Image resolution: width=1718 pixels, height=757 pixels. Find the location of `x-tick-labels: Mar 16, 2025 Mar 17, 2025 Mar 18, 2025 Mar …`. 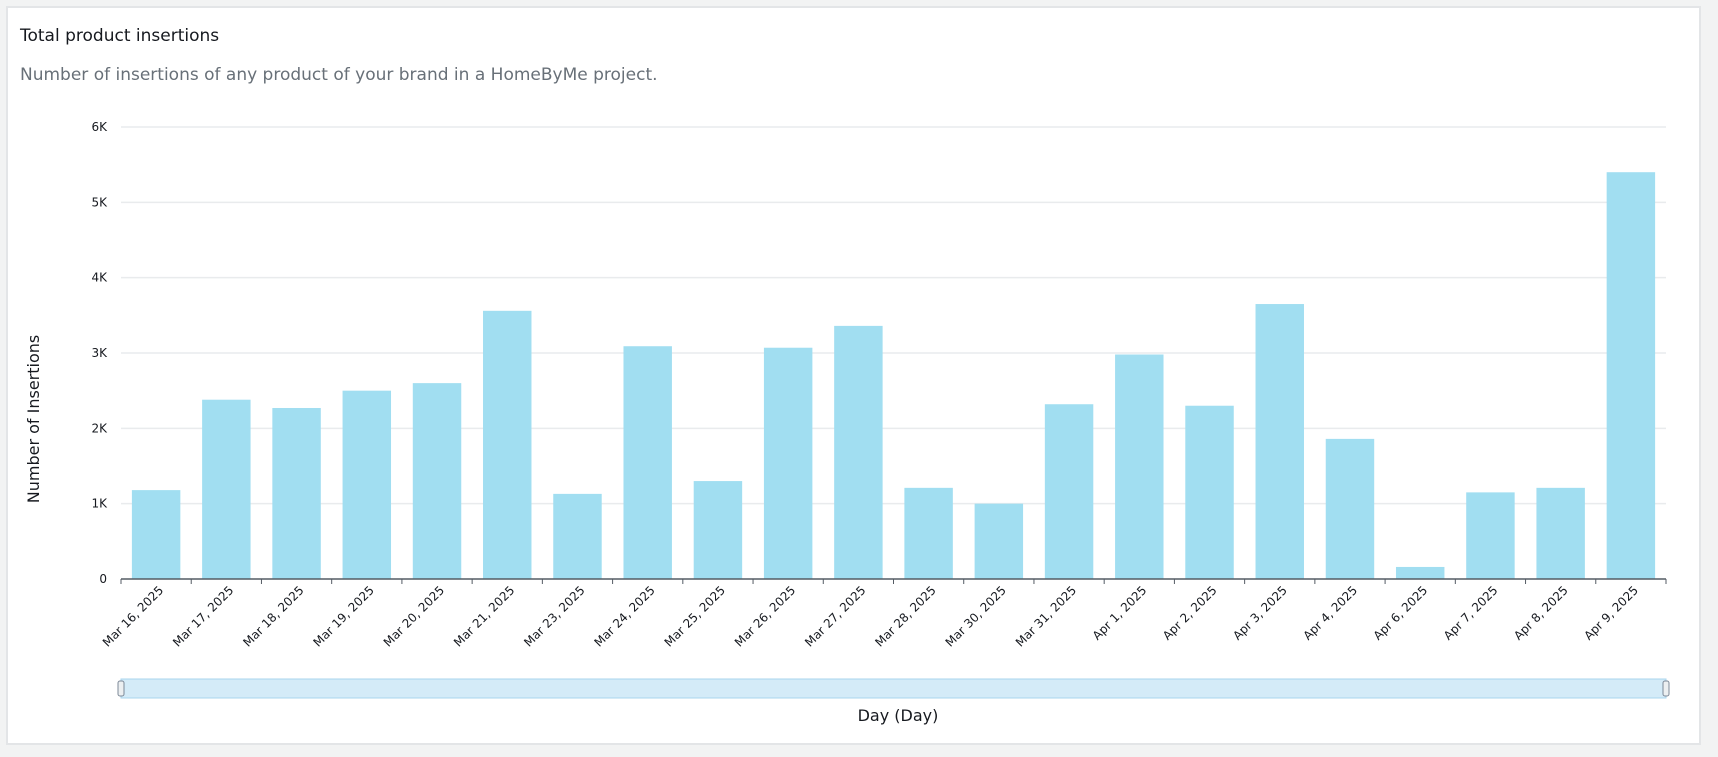

x-tick-labels: Mar 16, 2025 Mar 17, 2025 Mar 18, 2025 Mar … is located at coordinates (870, 616).